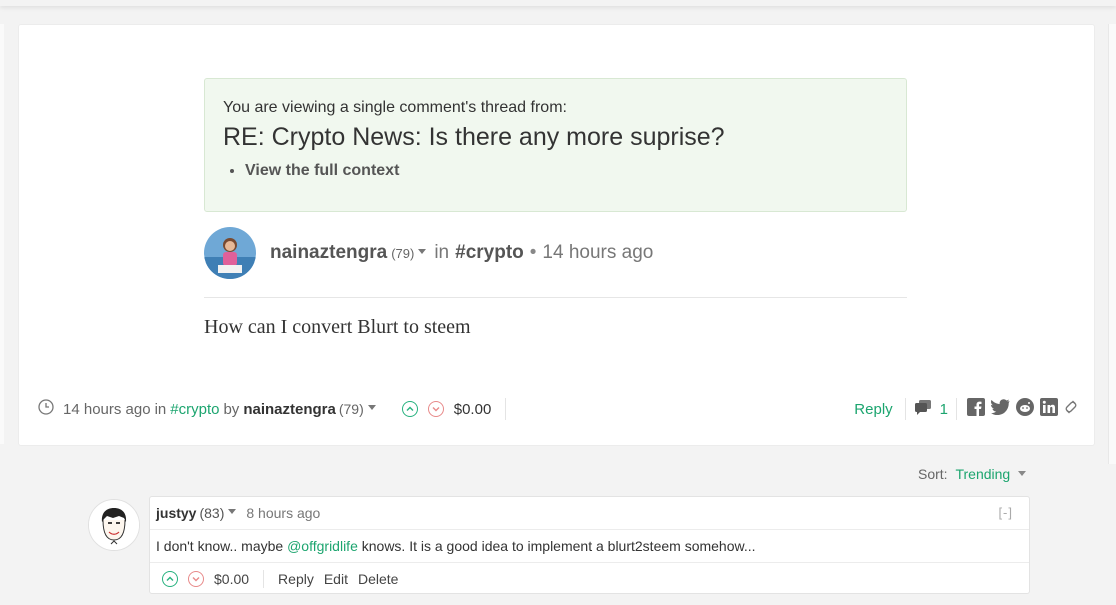 The height and width of the screenshot is (605, 1116). I want to click on sort-label: Sort:, so click(933, 474).